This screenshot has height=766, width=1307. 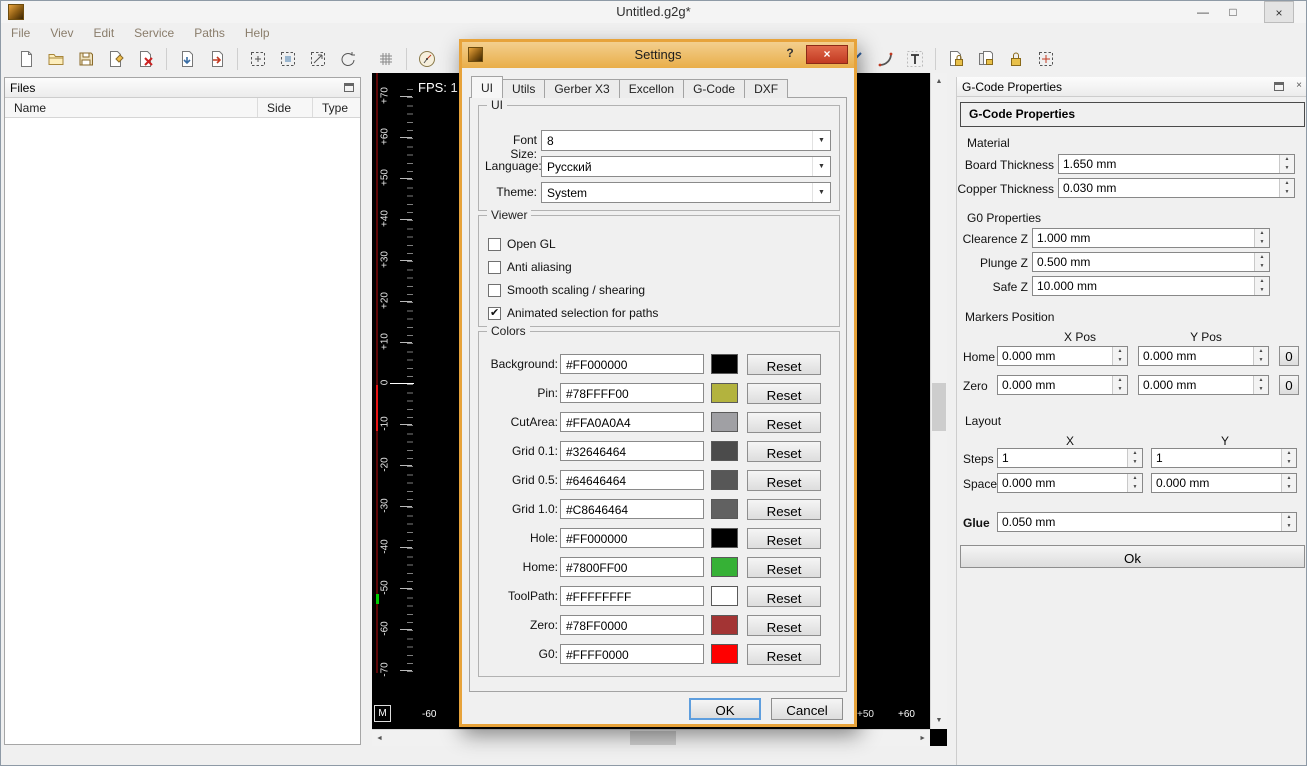 What do you see at coordinates (686, 166) in the screenshot?
I see `language-combobox: Русский ▼` at bounding box center [686, 166].